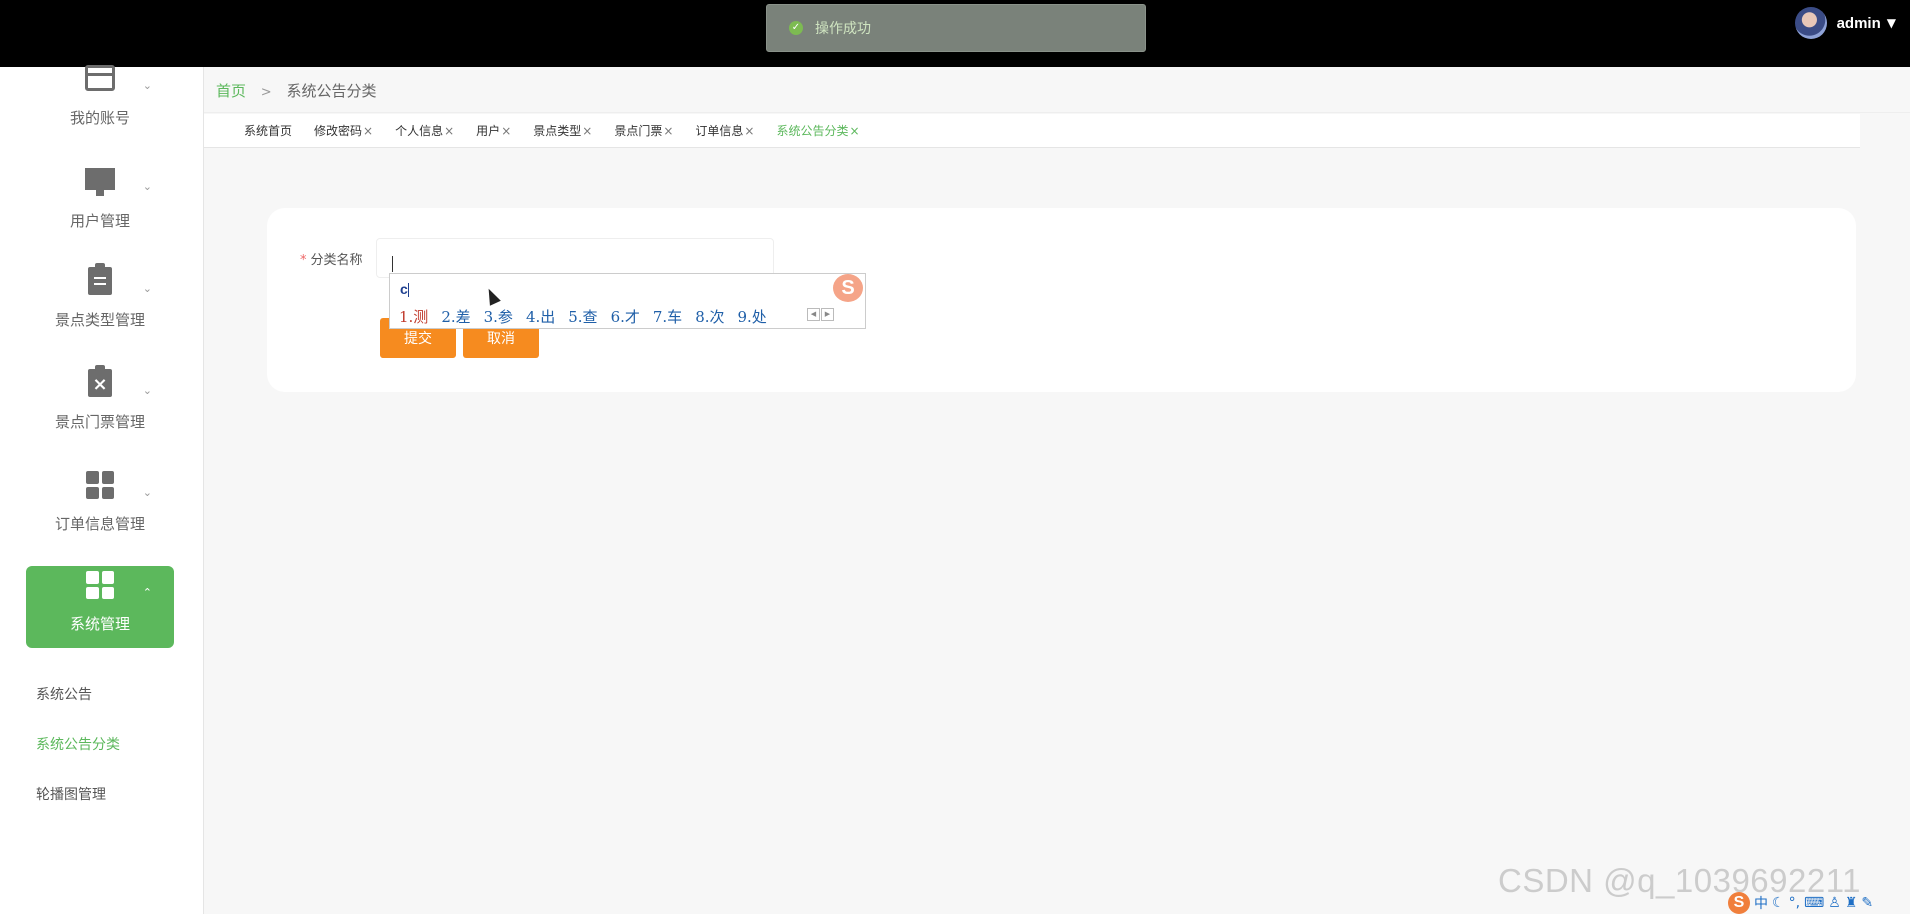 The image size is (1910, 914). What do you see at coordinates (752, 316) in the screenshot?
I see `ime-candidate: 9.处` at bounding box center [752, 316].